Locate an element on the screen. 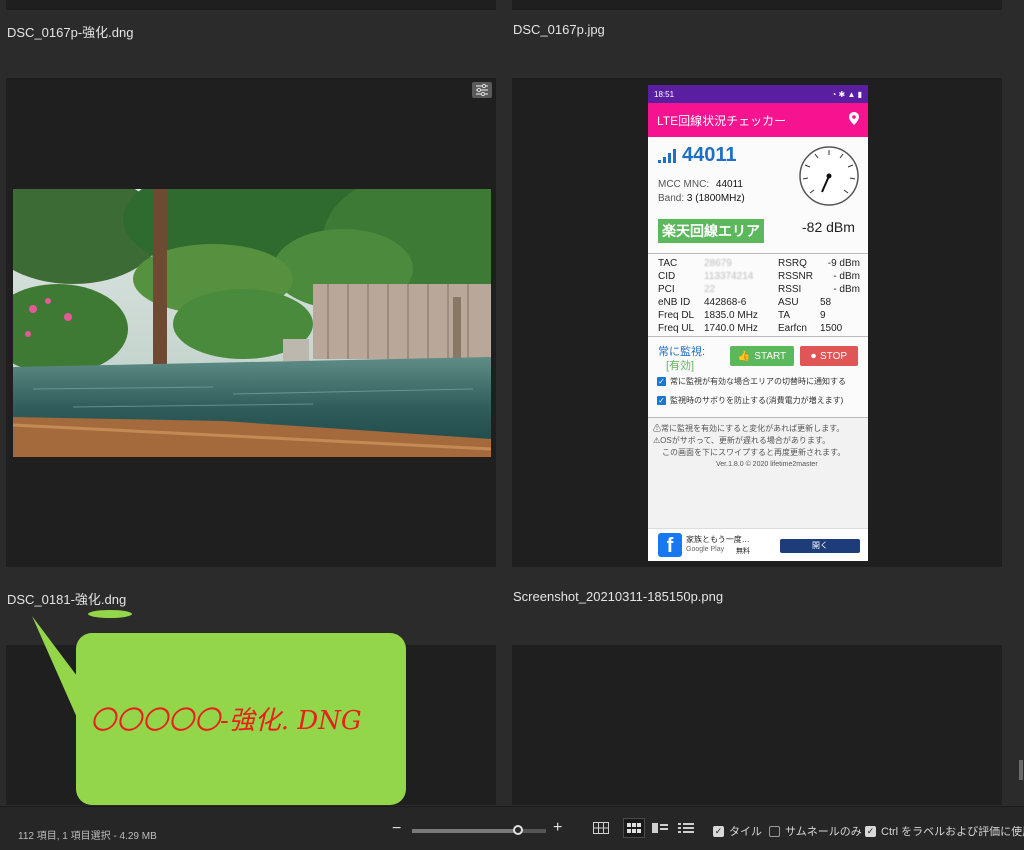 Image resolution: width=1024 pixels, height=850 pixels. edit-adjust-icon is located at coordinates (482, 90).